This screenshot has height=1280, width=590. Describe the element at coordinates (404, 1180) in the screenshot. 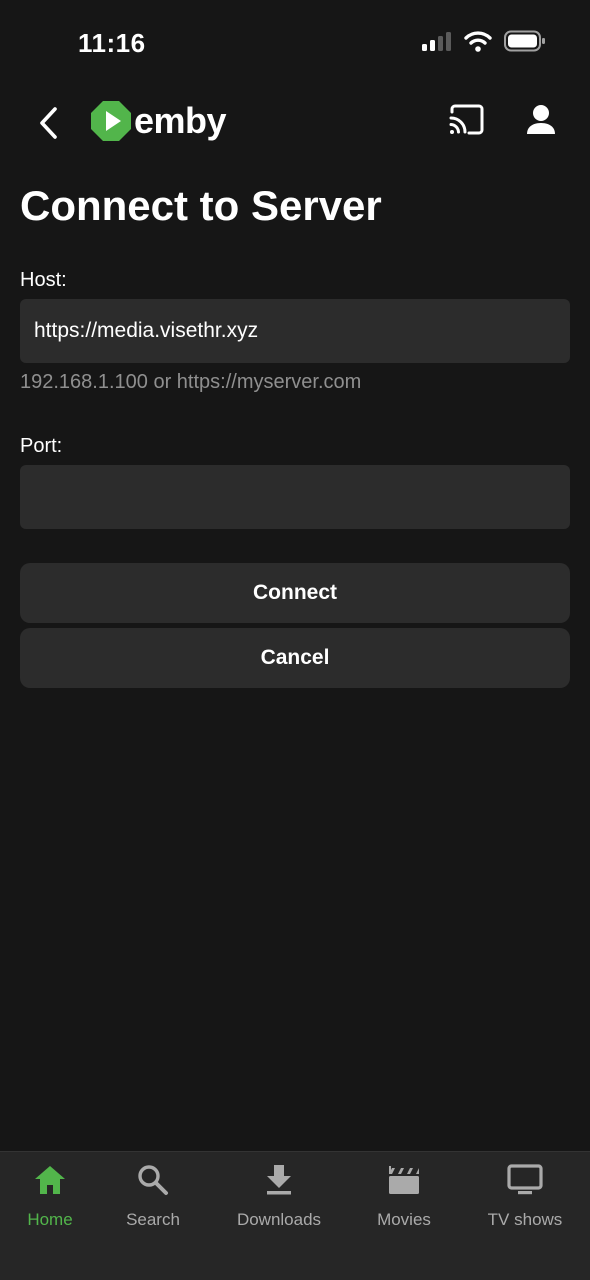

I see `clapperboard-icon` at that location.